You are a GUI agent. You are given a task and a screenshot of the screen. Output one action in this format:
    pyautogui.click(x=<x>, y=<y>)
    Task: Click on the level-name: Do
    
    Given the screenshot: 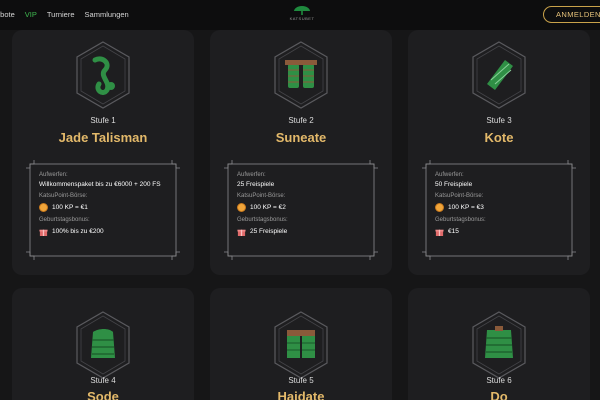 What is the action you would take?
    pyautogui.click(x=499, y=394)
    